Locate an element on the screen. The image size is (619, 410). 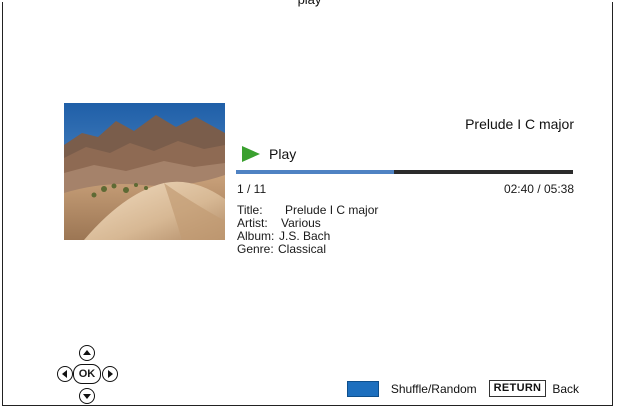
metadata-row-genre: Genre: Classical is located at coordinates (307, 249).